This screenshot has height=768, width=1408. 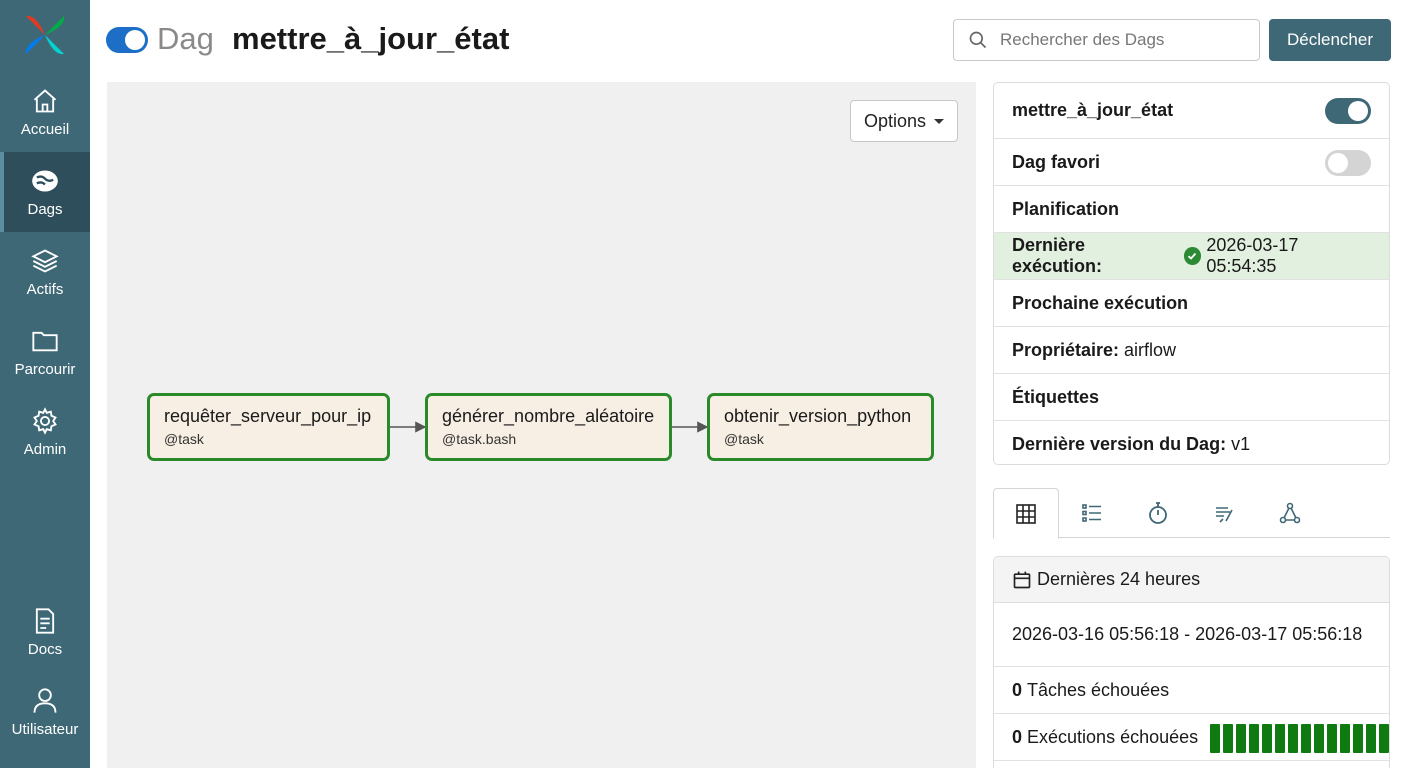 I want to click on graph-icon, so click(x=1290, y=513).